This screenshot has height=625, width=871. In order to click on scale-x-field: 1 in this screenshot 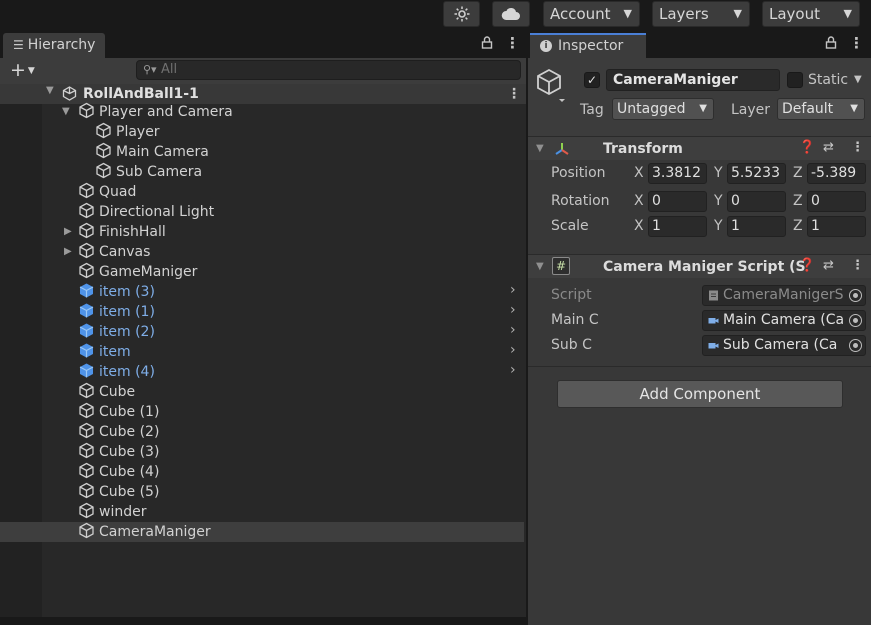, I will do `click(677, 226)`.